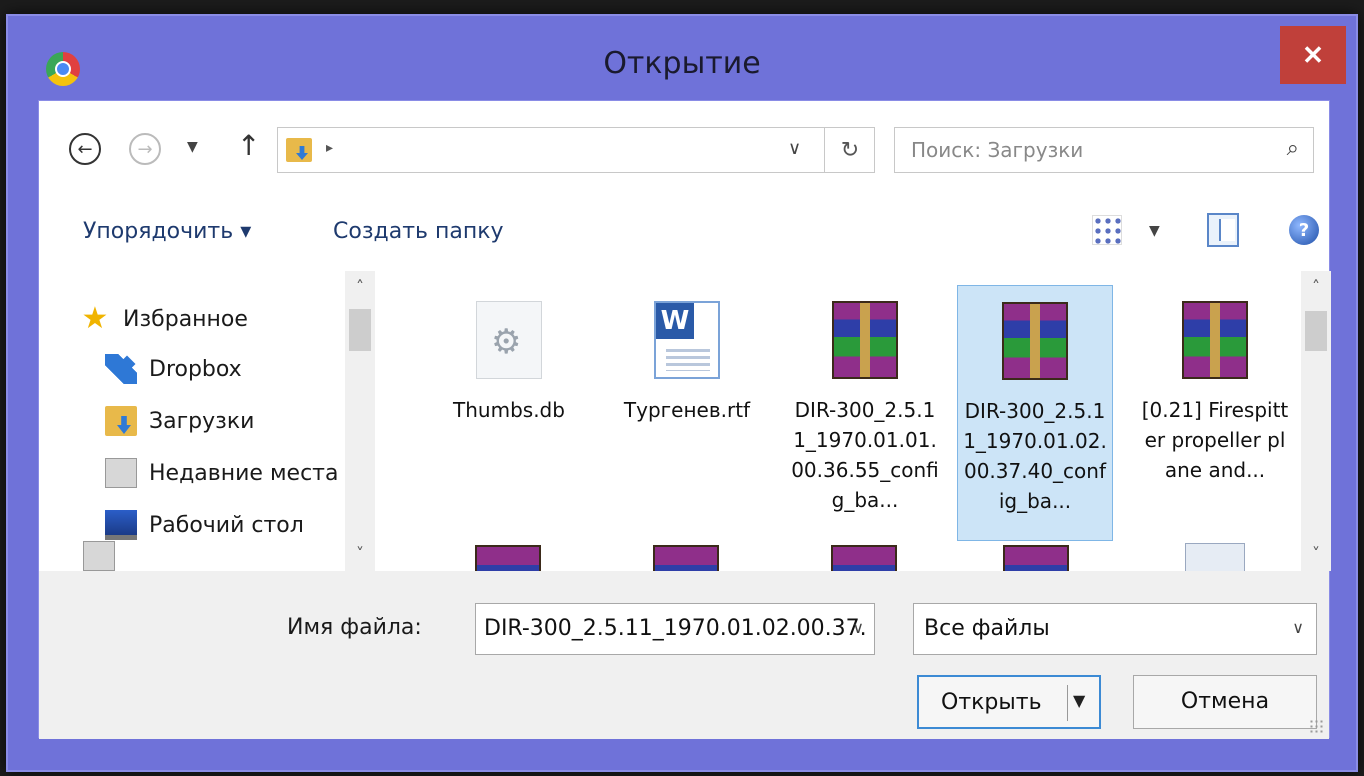  Describe the element at coordinates (95, 318) in the screenshot. I see `star-icon: ★` at that location.